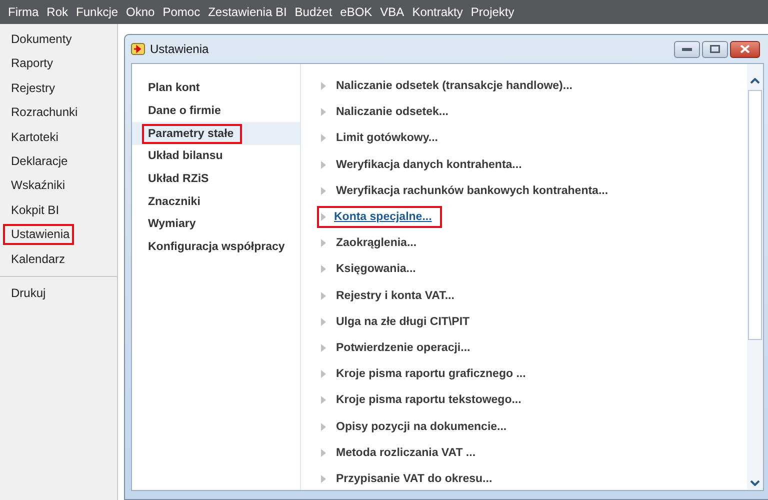 The image size is (768, 500). Describe the element at coordinates (216, 202) in the screenshot. I see `category-item: Znaczniki` at that location.